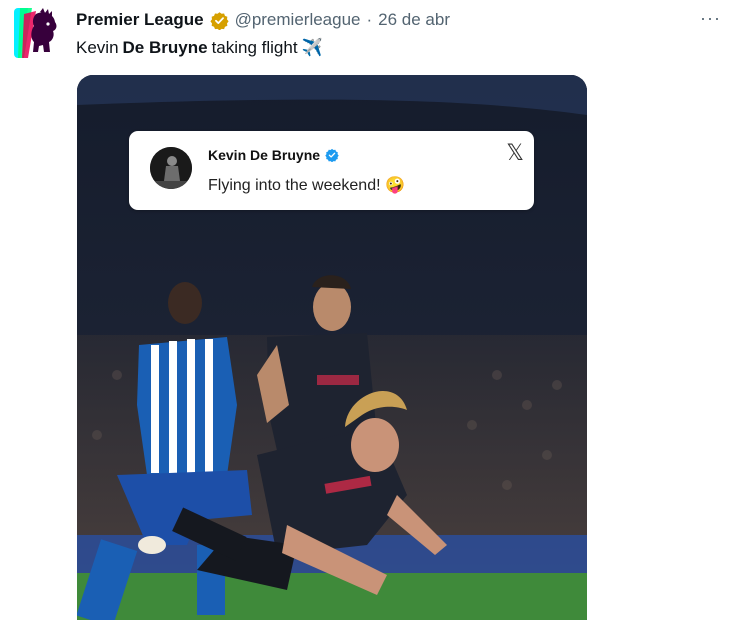  I want to click on author-handle: @premierleague, so click(298, 20).